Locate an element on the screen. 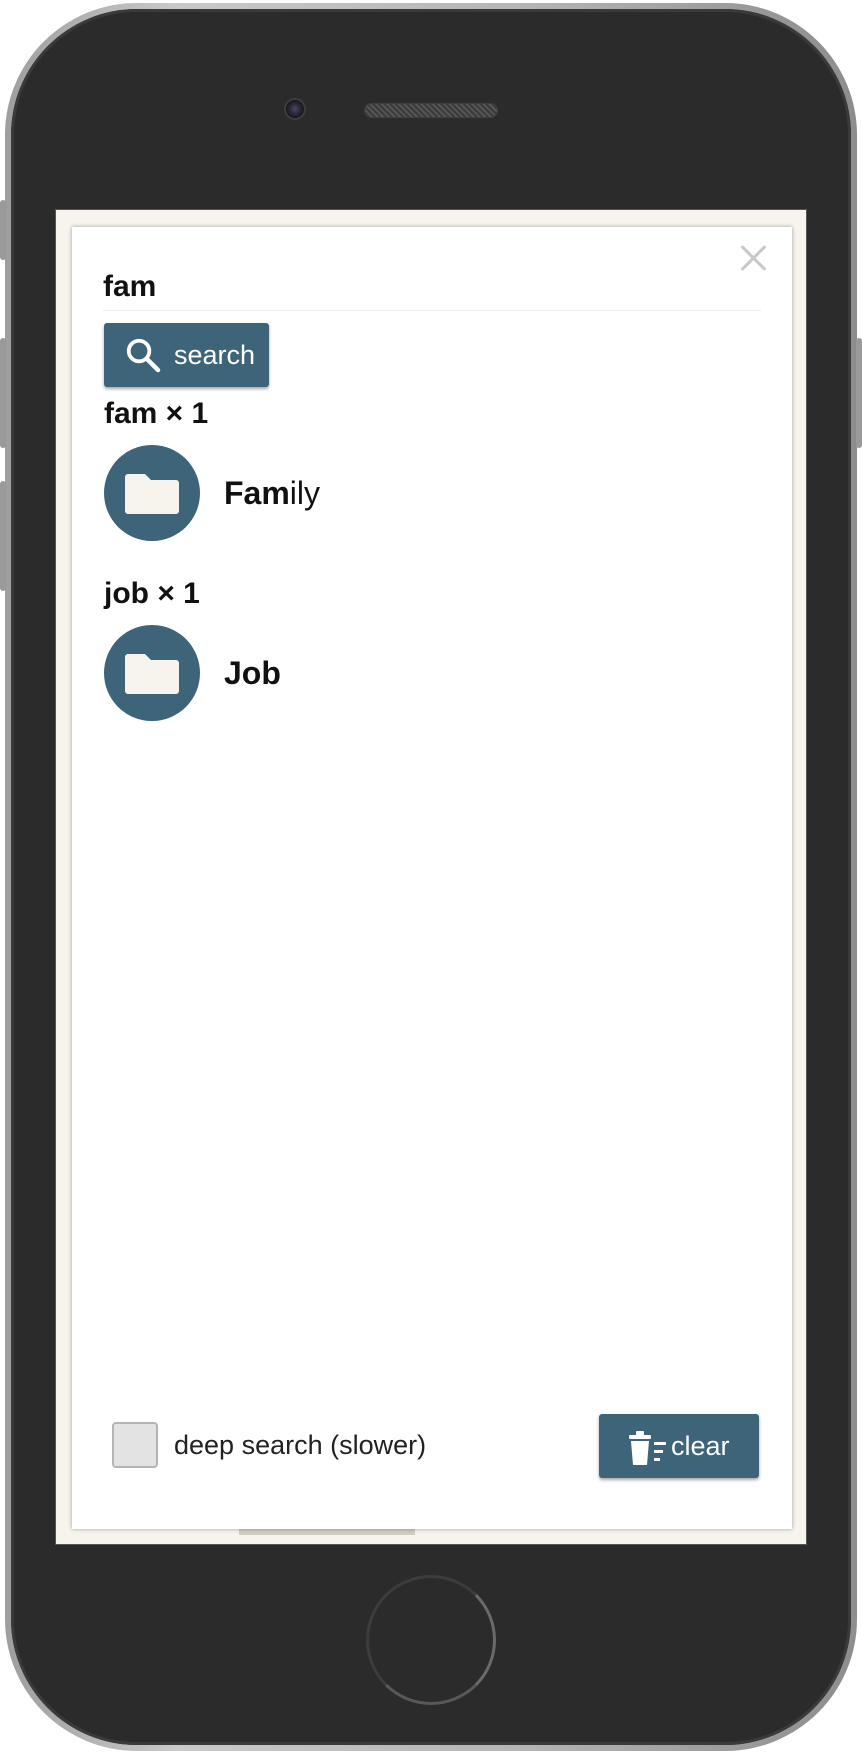 Image resolution: width=862 pixels, height=1754 pixels. search-input is located at coordinates (432, 287).